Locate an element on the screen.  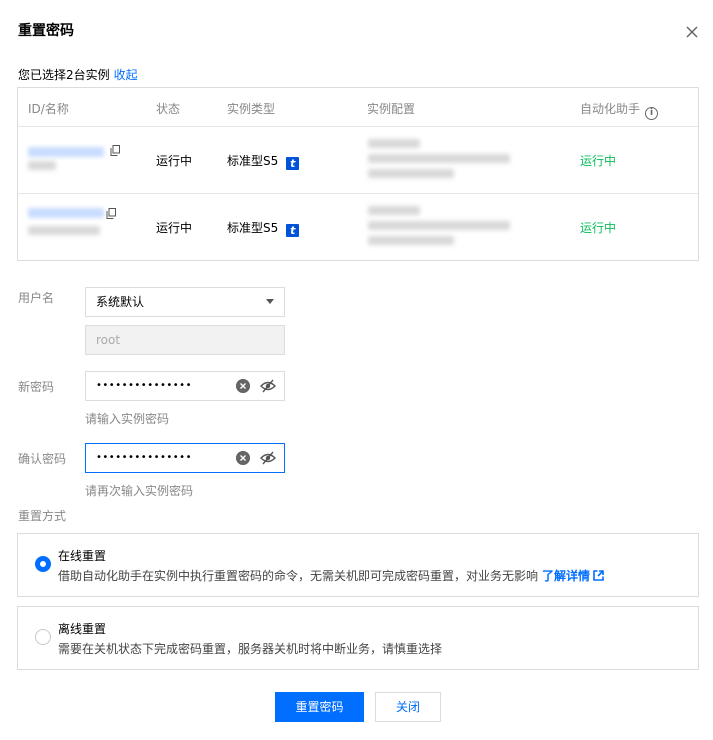
radio-unselected is located at coordinates (43, 637).